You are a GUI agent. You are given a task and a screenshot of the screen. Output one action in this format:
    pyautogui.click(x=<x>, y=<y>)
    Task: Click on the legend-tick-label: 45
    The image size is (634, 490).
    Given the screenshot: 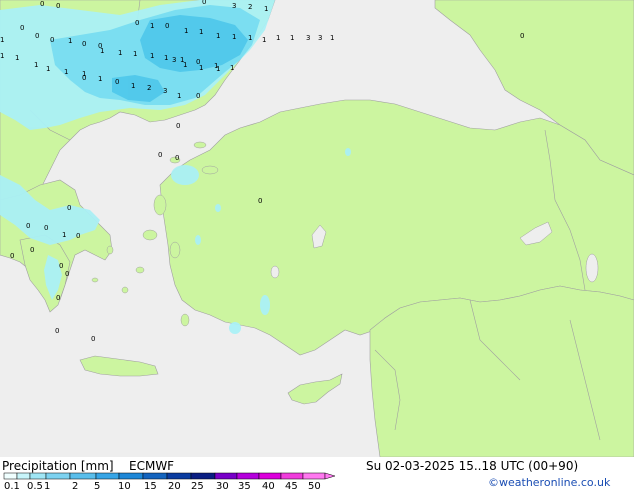 What is the action you would take?
    pyautogui.click(x=291, y=485)
    